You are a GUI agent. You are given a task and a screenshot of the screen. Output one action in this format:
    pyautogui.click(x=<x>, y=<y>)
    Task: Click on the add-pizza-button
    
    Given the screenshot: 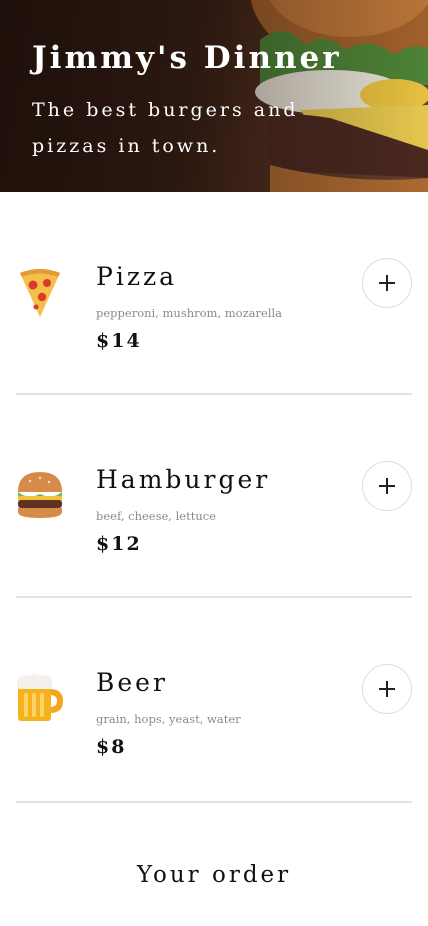 What is the action you would take?
    pyautogui.click(x=387, y=283)
    